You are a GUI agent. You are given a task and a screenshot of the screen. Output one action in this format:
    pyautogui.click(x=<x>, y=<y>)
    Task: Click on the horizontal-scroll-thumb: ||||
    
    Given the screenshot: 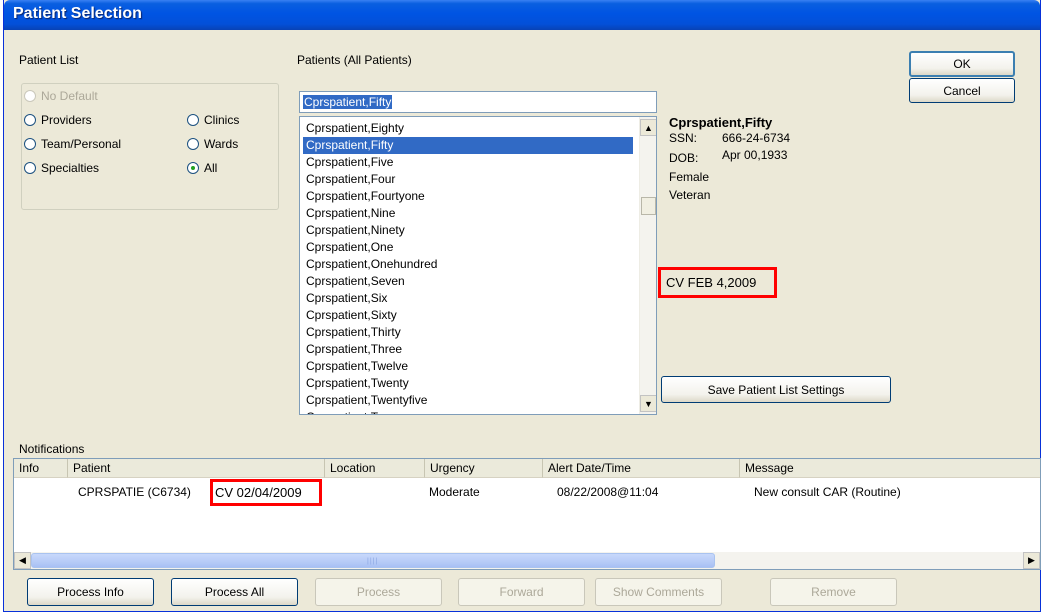 What is the action you would take?
    pyautogui.click(x=373, y=560)
    